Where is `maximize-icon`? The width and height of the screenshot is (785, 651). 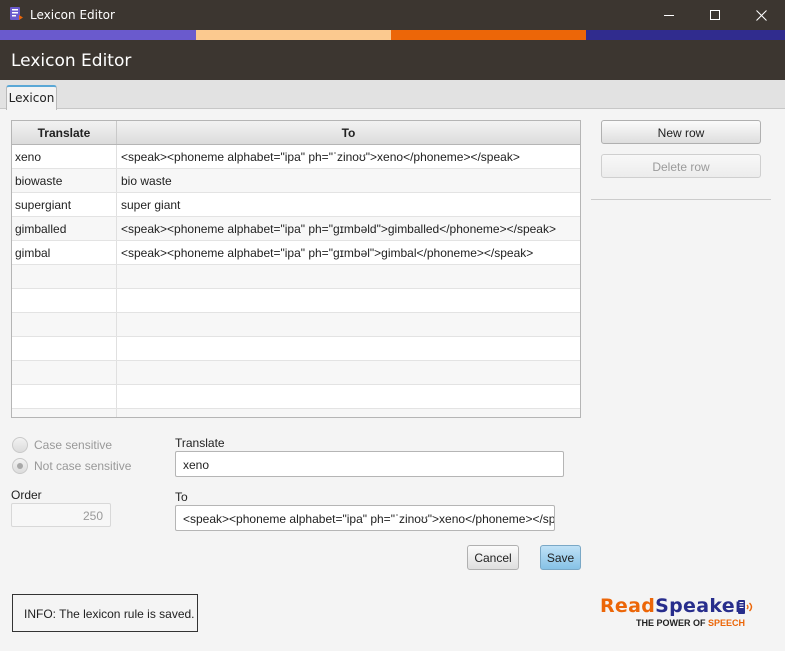
maximize-icon is located at coordinates (714, 14).